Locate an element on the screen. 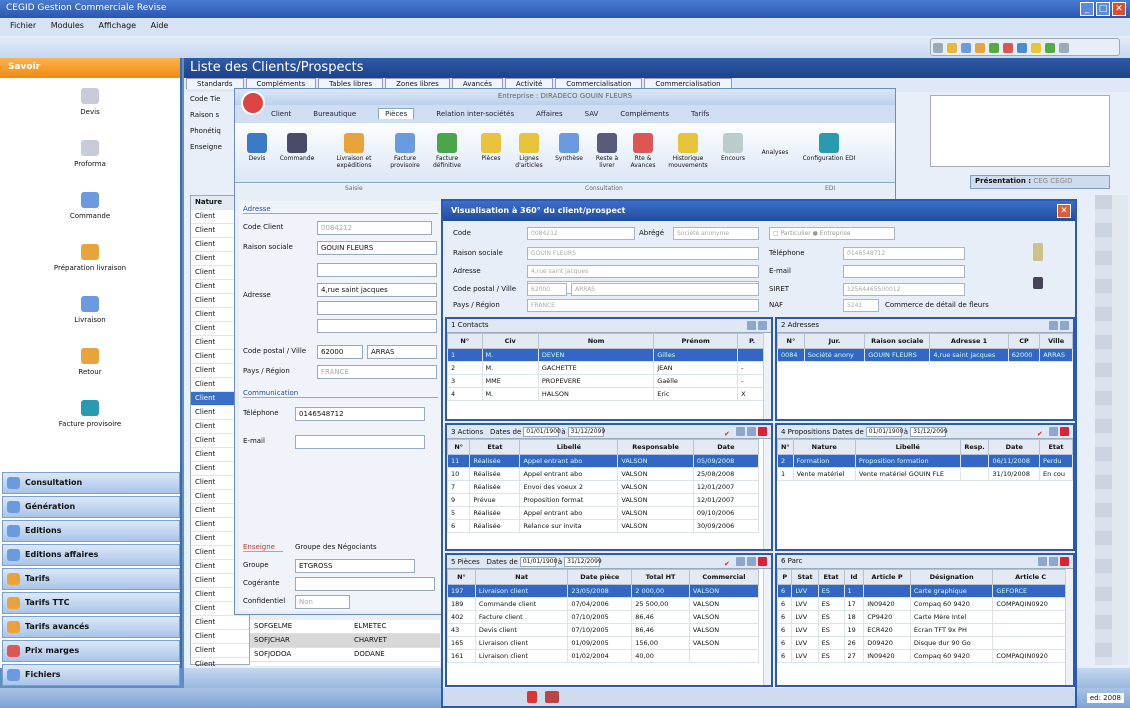 This screenshot has height=708, width=1130. nav-livraison: Livraison is located at coordinates (90, 310).